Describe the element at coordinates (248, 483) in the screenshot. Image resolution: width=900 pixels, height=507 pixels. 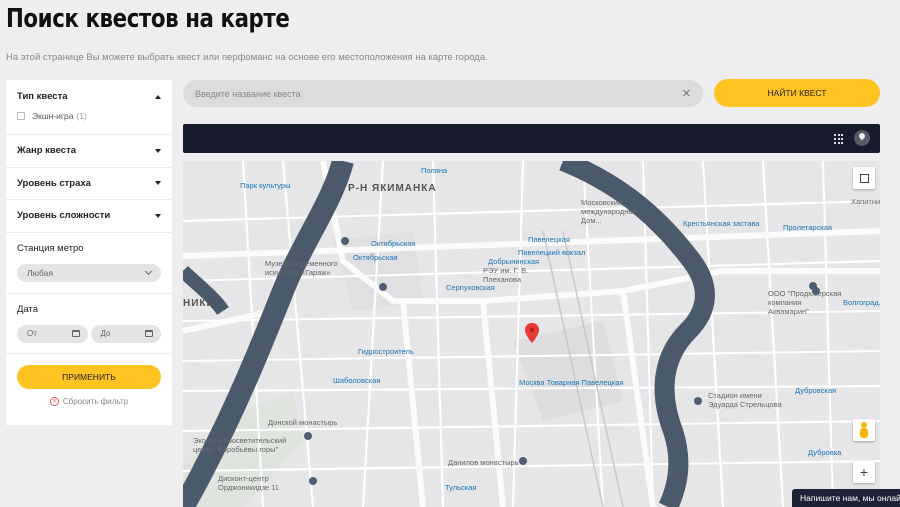
I see `map-label: Дисконт-центр Орджоникидзе 11` at that location.